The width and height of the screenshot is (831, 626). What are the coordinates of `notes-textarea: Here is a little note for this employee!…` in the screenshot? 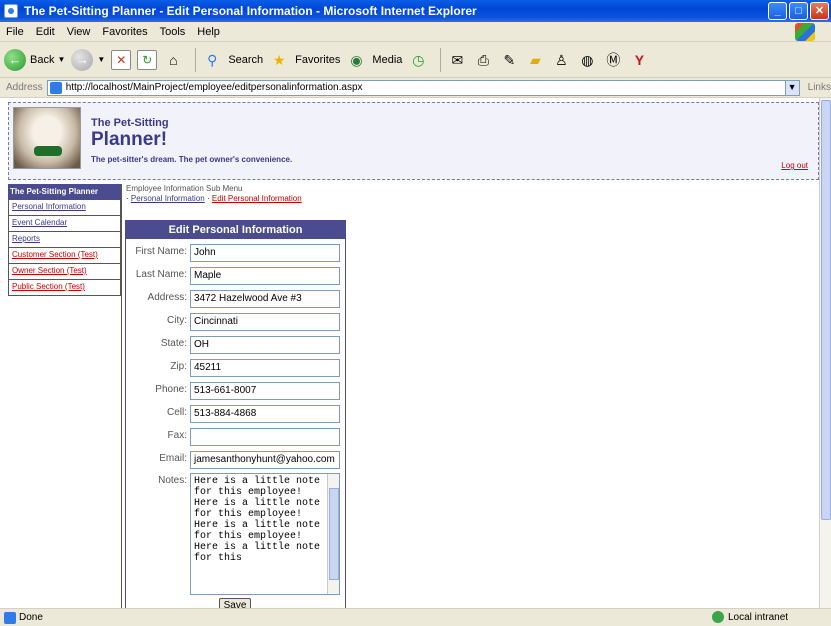 It's located at (265, 534).